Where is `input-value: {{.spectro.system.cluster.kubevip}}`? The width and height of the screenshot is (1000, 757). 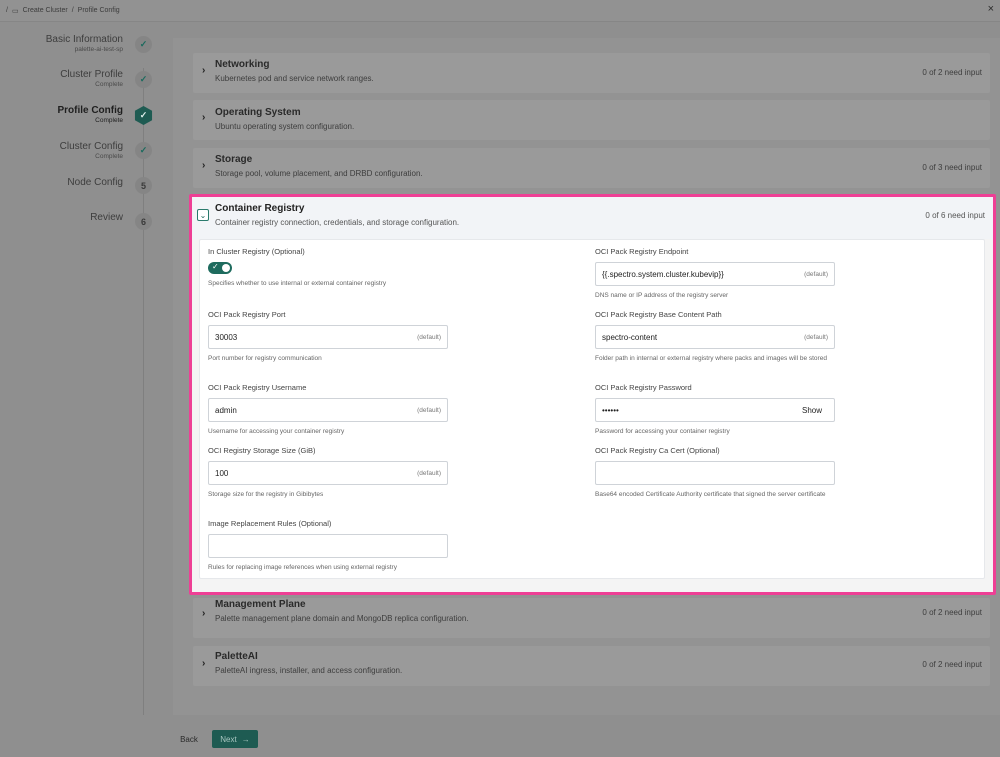 input-value: {{.spectro.system.cluster.kubevip}} is located at coordinates (663, 274).